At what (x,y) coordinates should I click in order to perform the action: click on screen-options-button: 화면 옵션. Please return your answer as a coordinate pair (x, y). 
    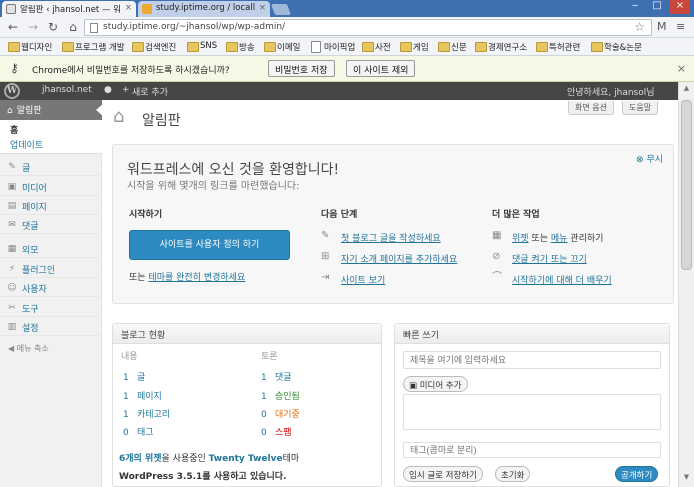
    Looking at the image, I should click on (591, 108).